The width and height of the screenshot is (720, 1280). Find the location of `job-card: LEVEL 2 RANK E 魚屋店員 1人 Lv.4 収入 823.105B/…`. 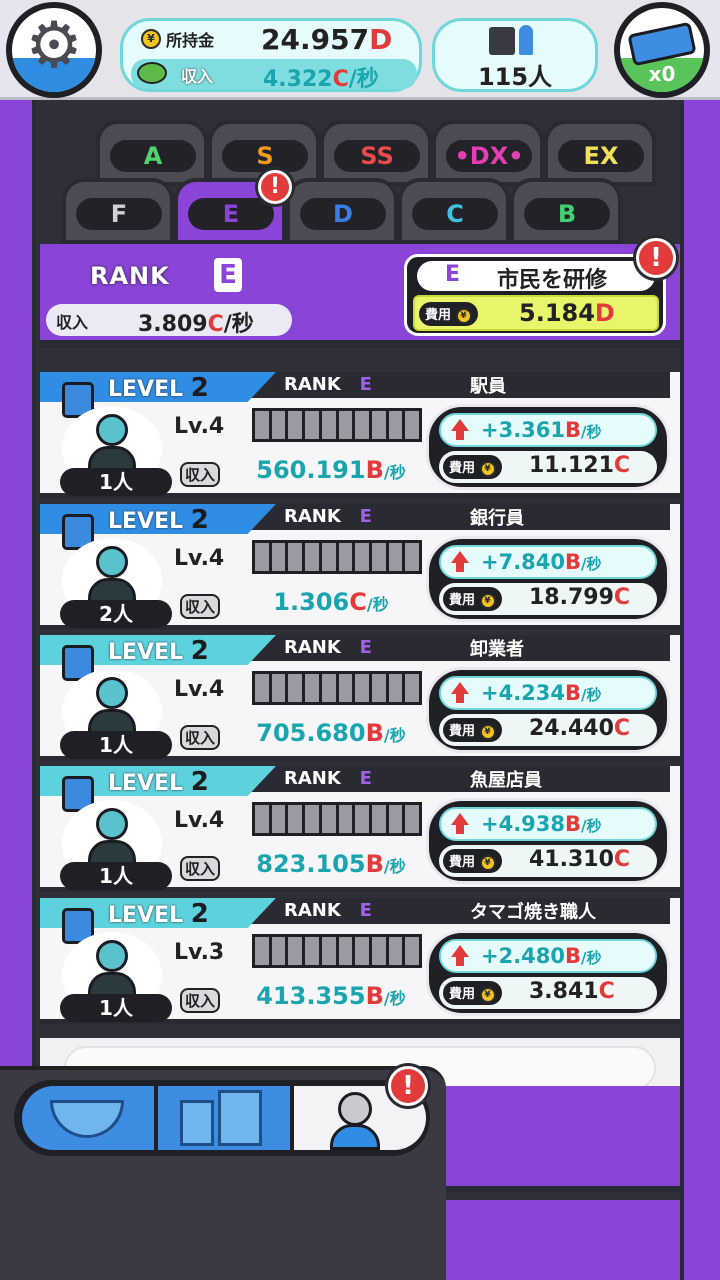

job-card: LEVEL 2 RANK E 魚屋店員 1人 Lv.4 収入 823.105B/… is located at coordinates (360, 829).